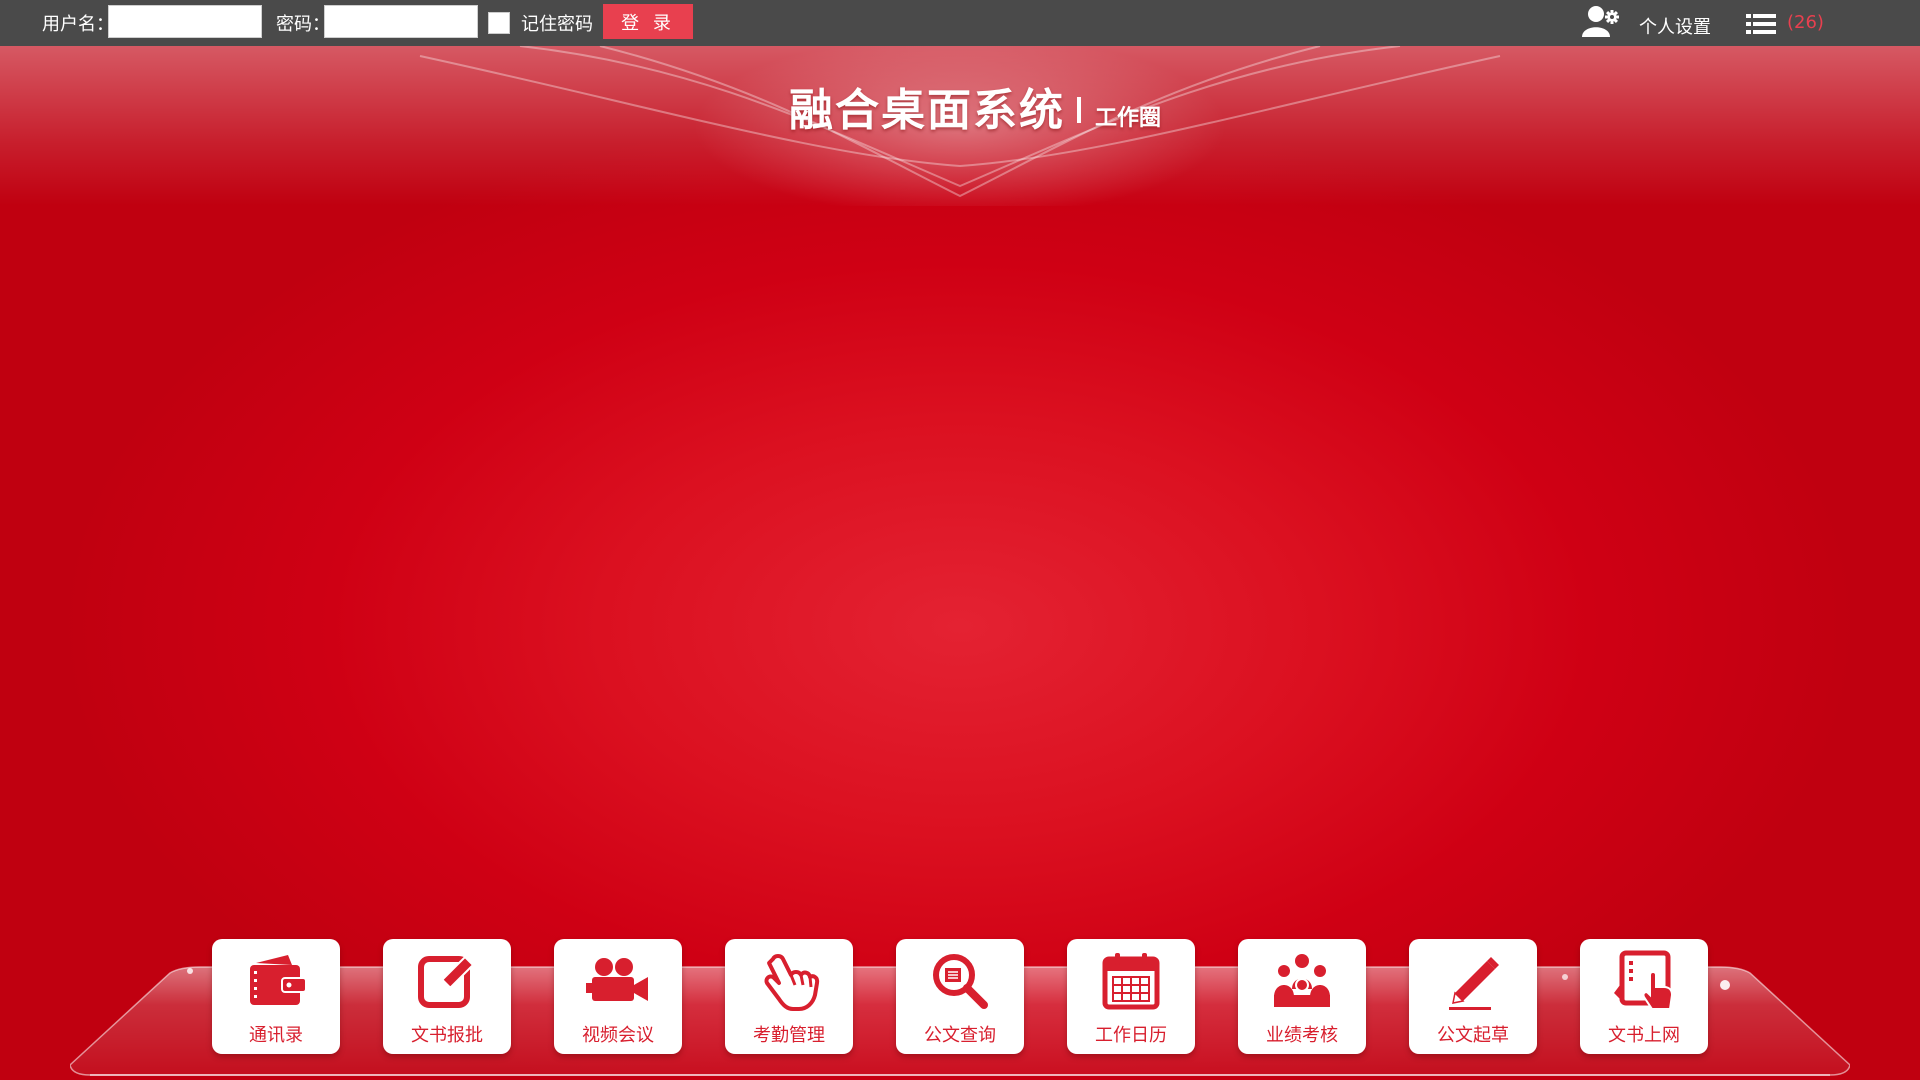 The width and height of the screenshot is (1920, 1080). I want to click on dock-item-label: 视频会议, so click(618, 1035).